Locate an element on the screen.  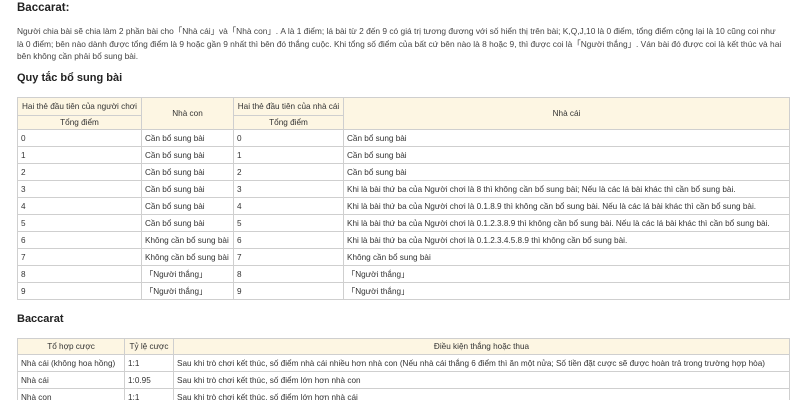
cell-player-total: 5 is located at coordinates (79, 223).